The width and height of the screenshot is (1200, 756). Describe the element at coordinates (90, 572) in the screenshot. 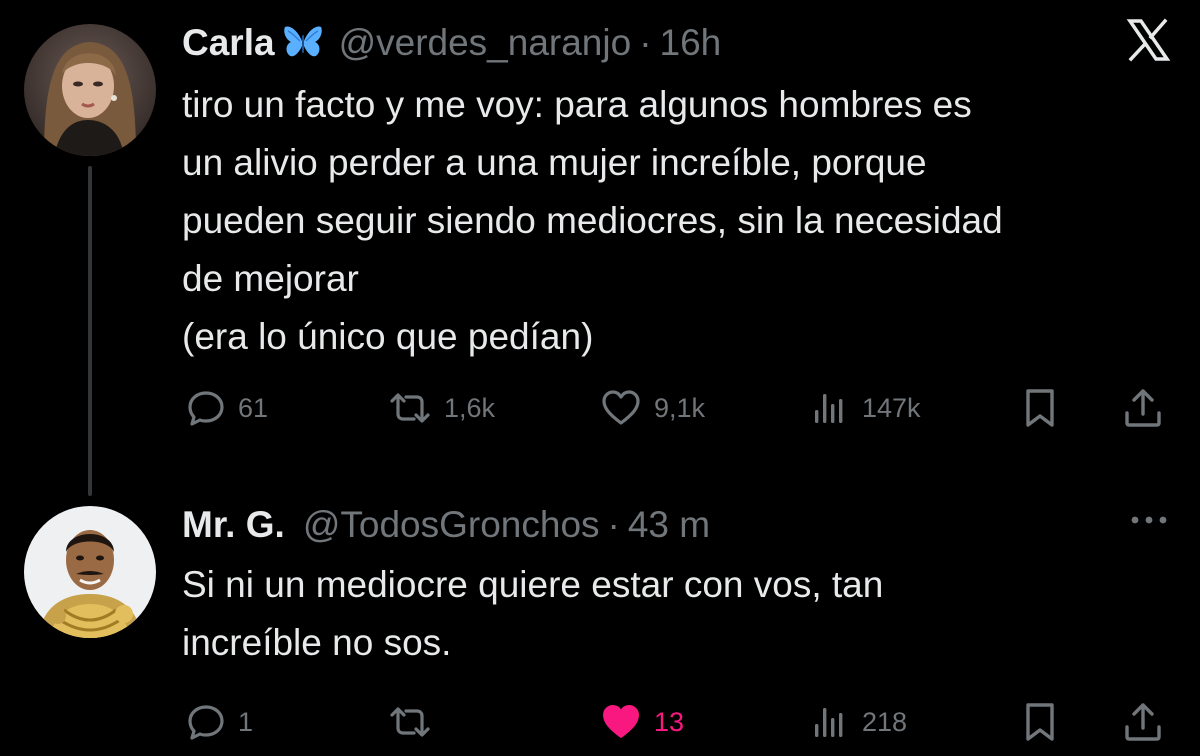

I see `avatar-mr-g` at that location.